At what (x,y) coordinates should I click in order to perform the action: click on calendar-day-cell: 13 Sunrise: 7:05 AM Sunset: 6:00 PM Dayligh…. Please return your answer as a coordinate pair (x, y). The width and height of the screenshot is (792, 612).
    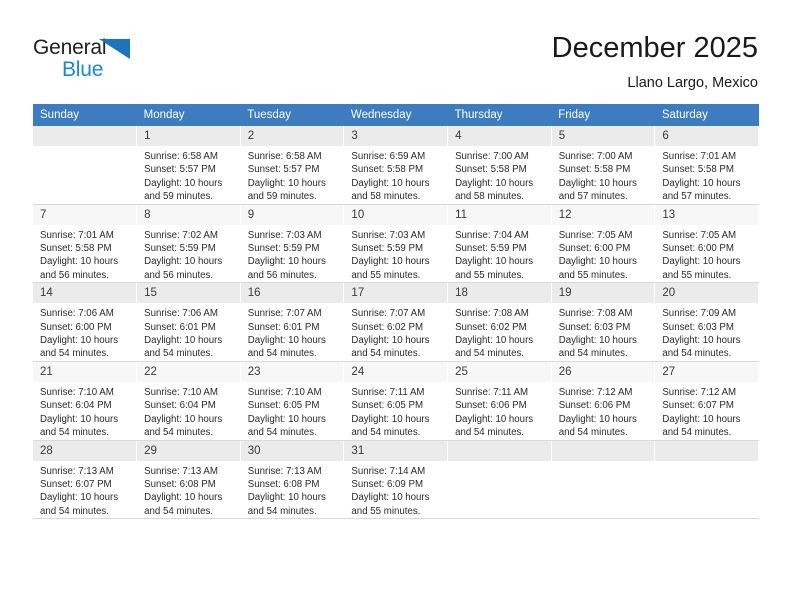
    Looking at the image, I should click on (706, 244).